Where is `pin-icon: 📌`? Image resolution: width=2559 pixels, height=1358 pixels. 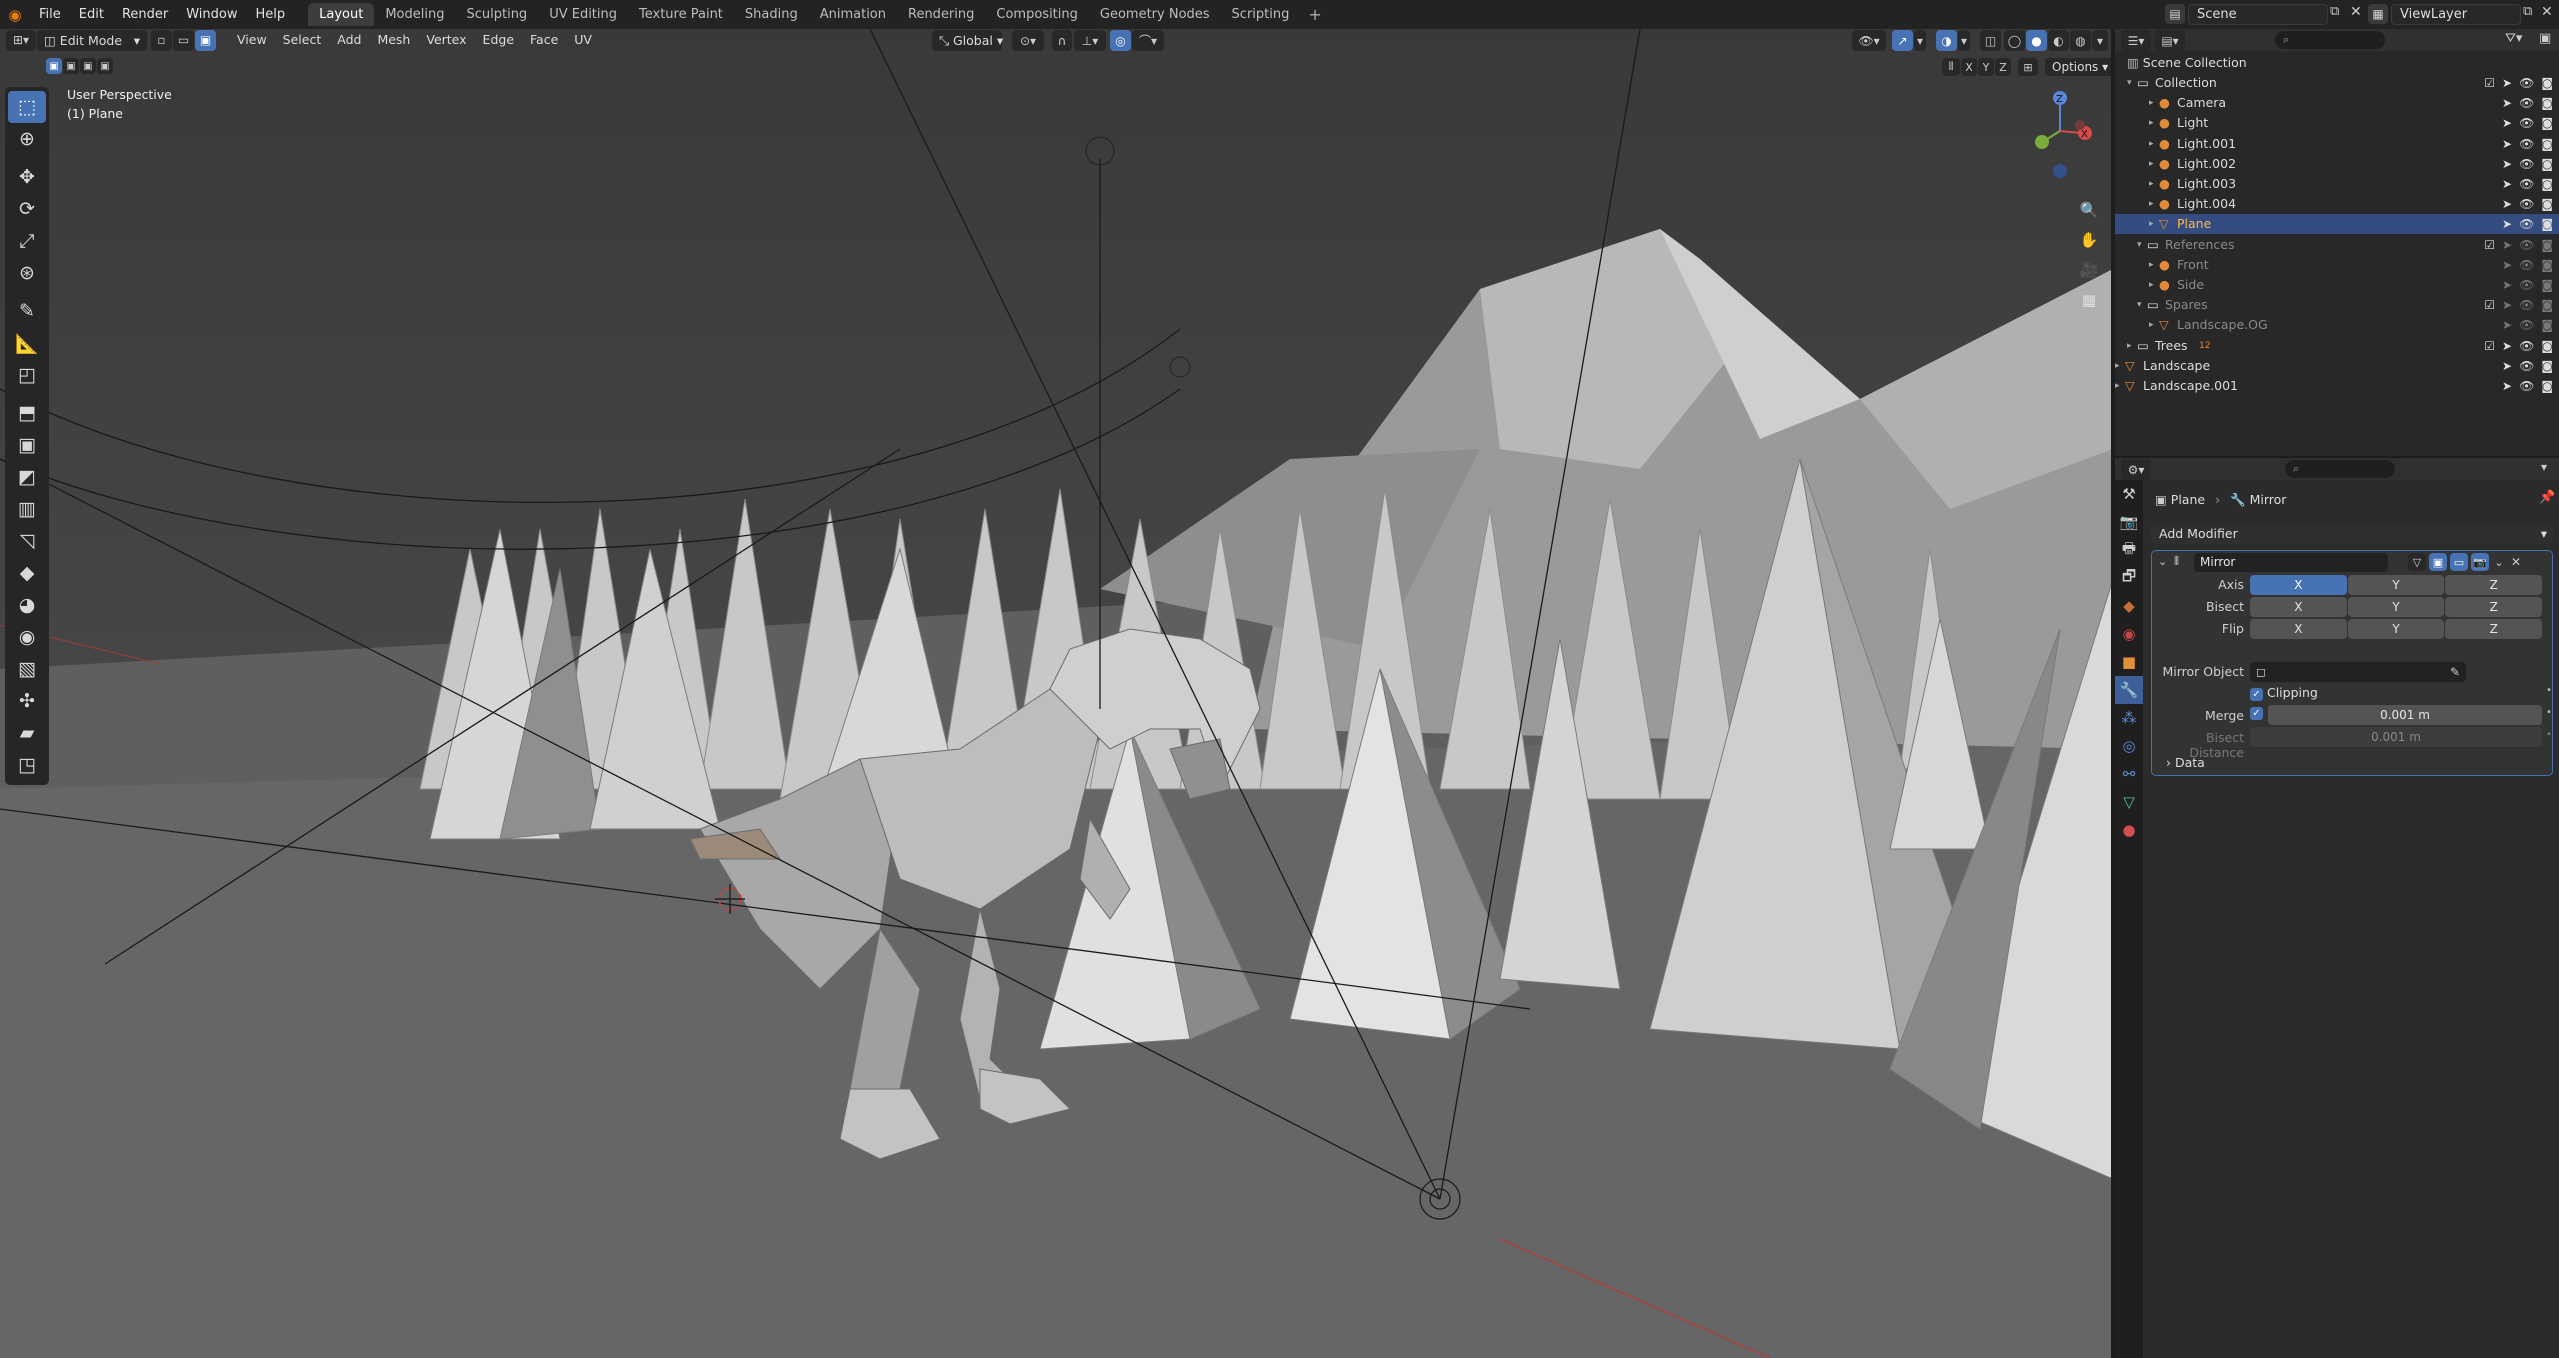
pin-icon: 📌 is located at coordinates (2547, 497).